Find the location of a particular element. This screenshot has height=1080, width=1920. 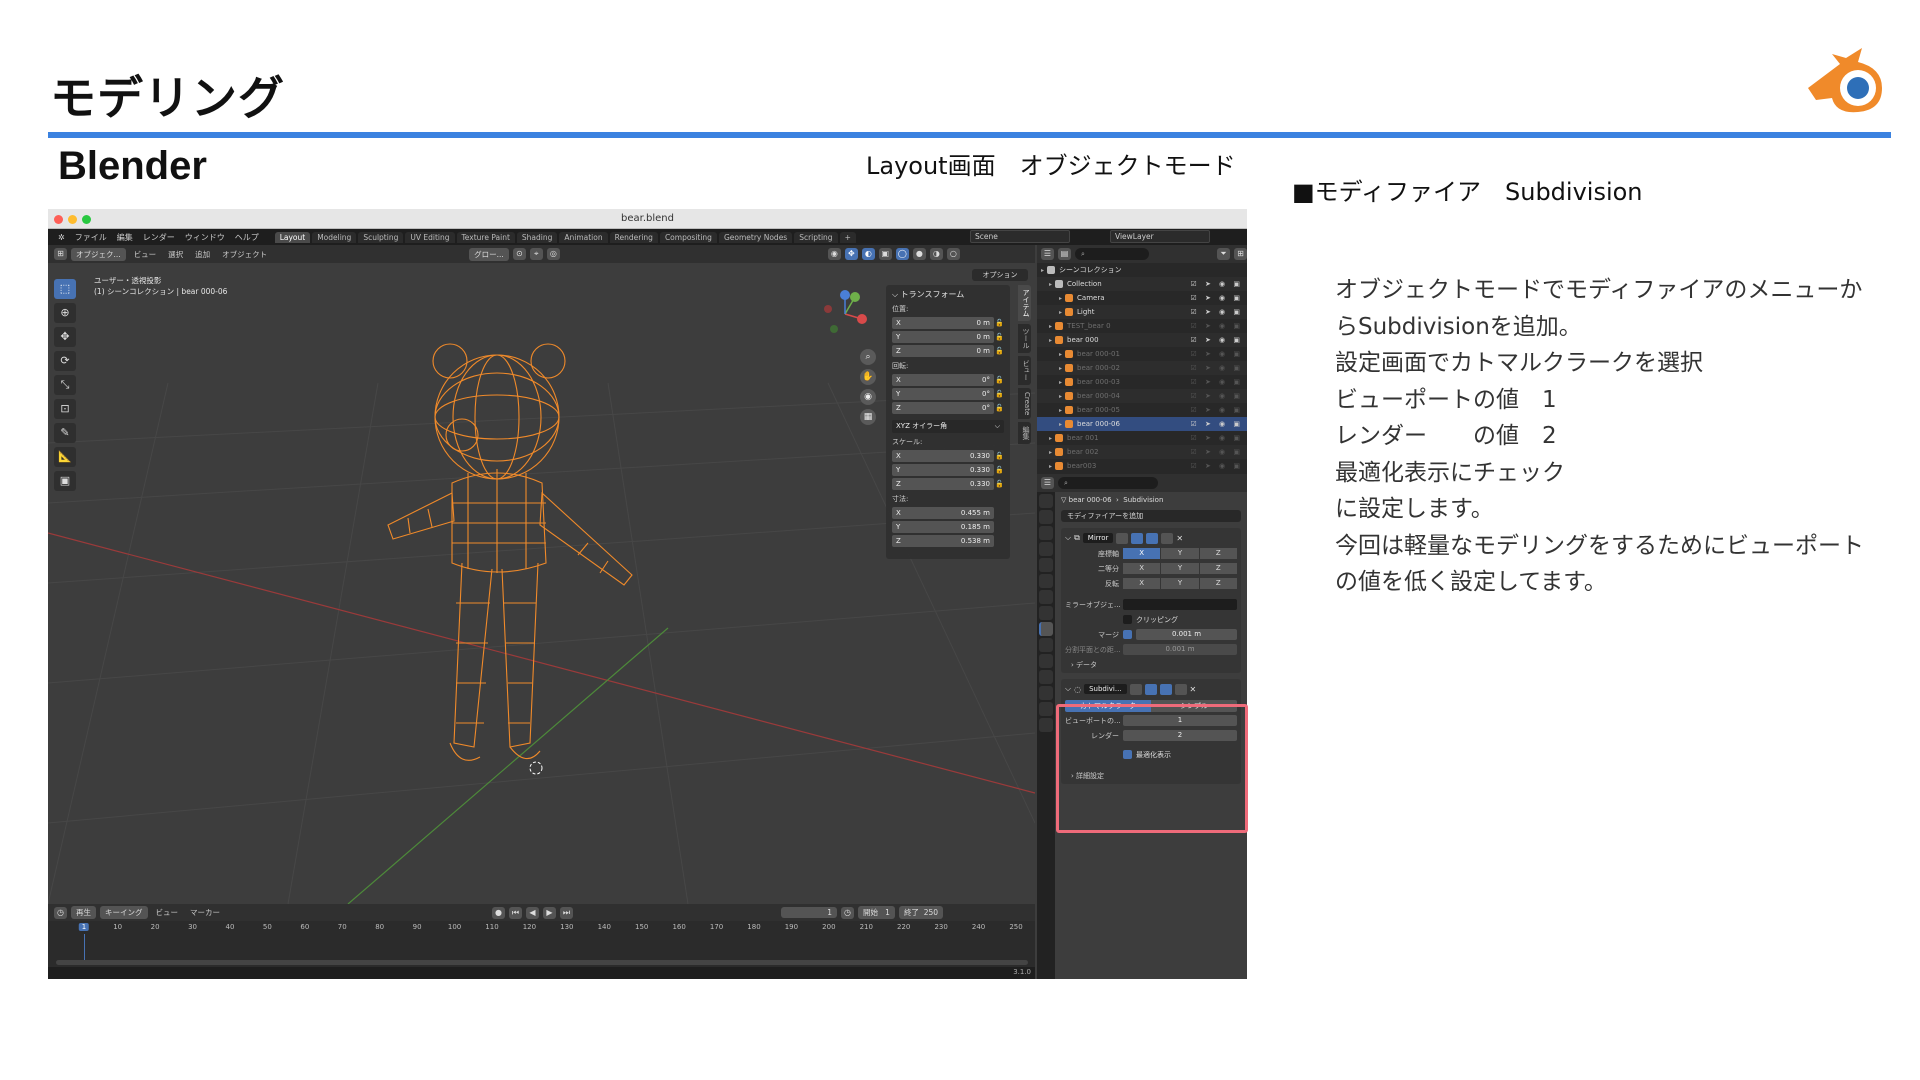

new-collection-icon: ⊞ is located at coordinates (1240, 254).